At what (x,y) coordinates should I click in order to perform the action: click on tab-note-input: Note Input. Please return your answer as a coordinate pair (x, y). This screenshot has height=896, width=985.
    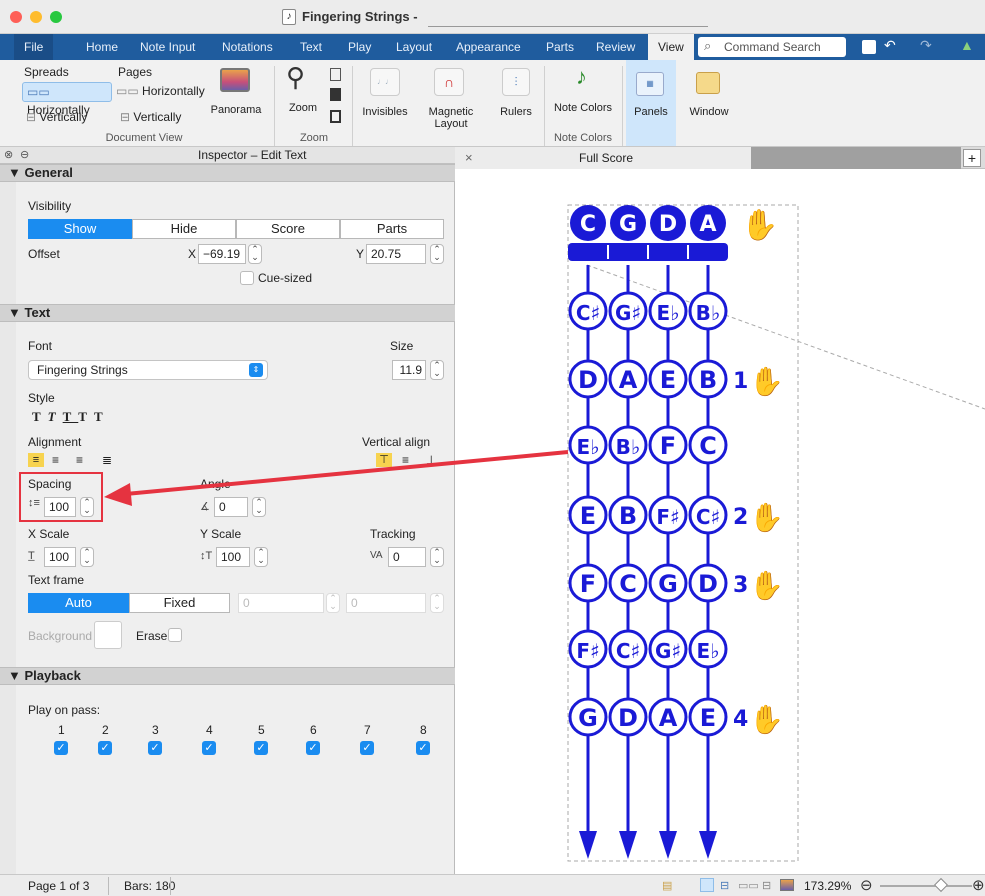
    Looking at the image, I should click on (167, 47).